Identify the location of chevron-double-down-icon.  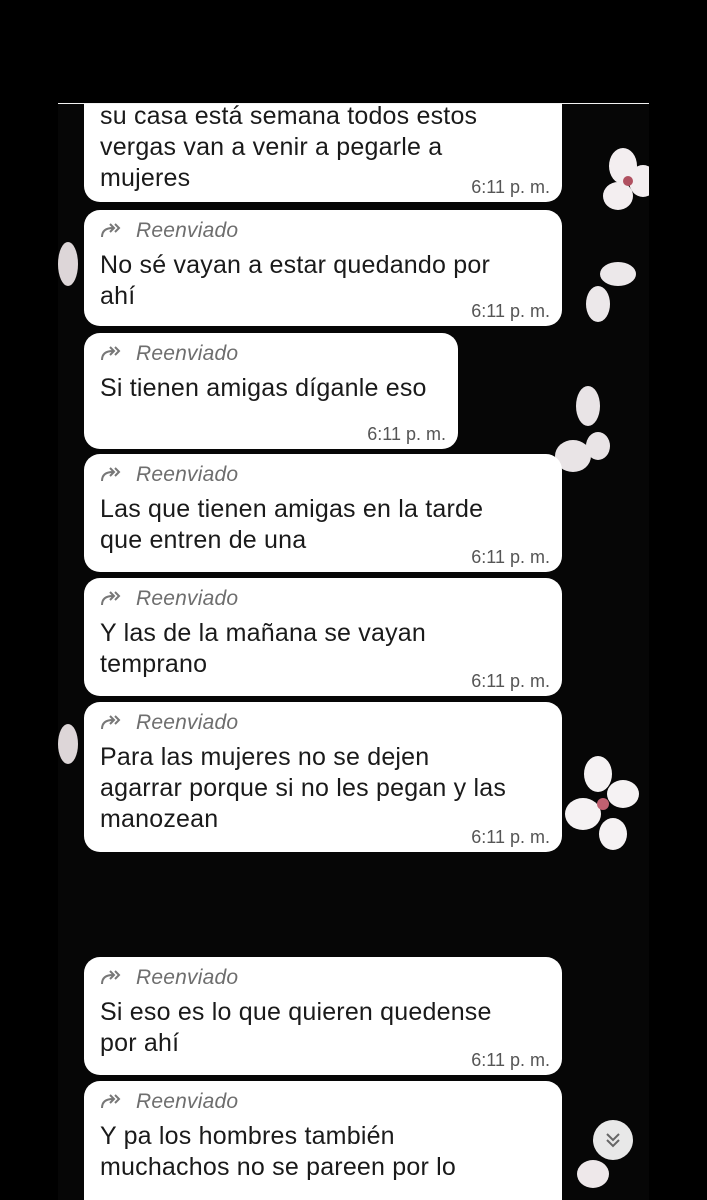
(613, 1140).